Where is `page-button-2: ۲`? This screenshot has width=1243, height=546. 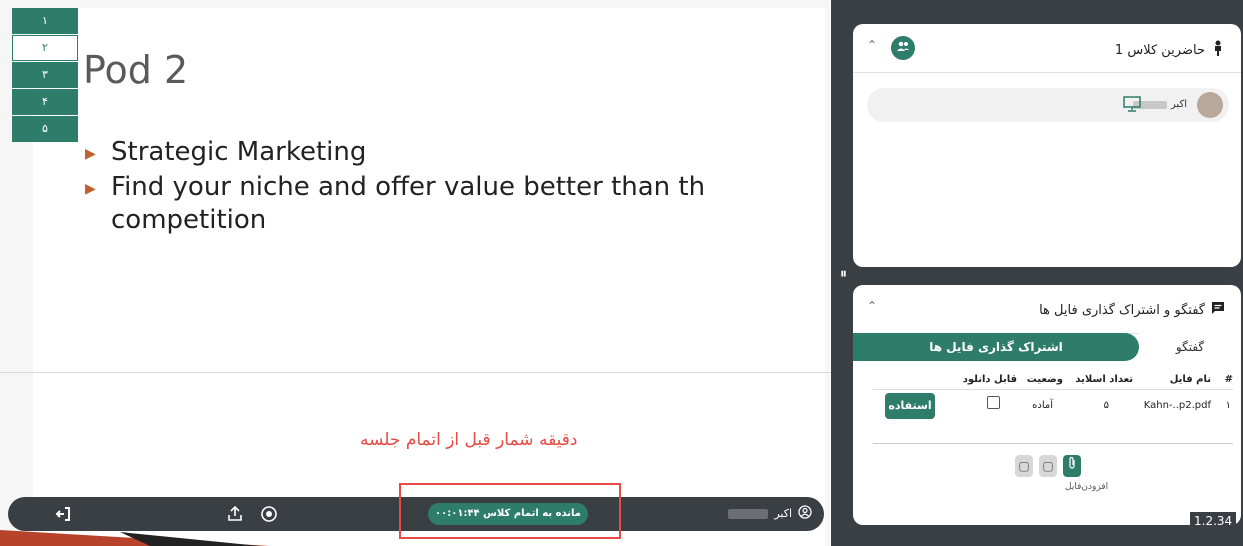
page-button-2: ۲ is located at coordinates (45, 48).